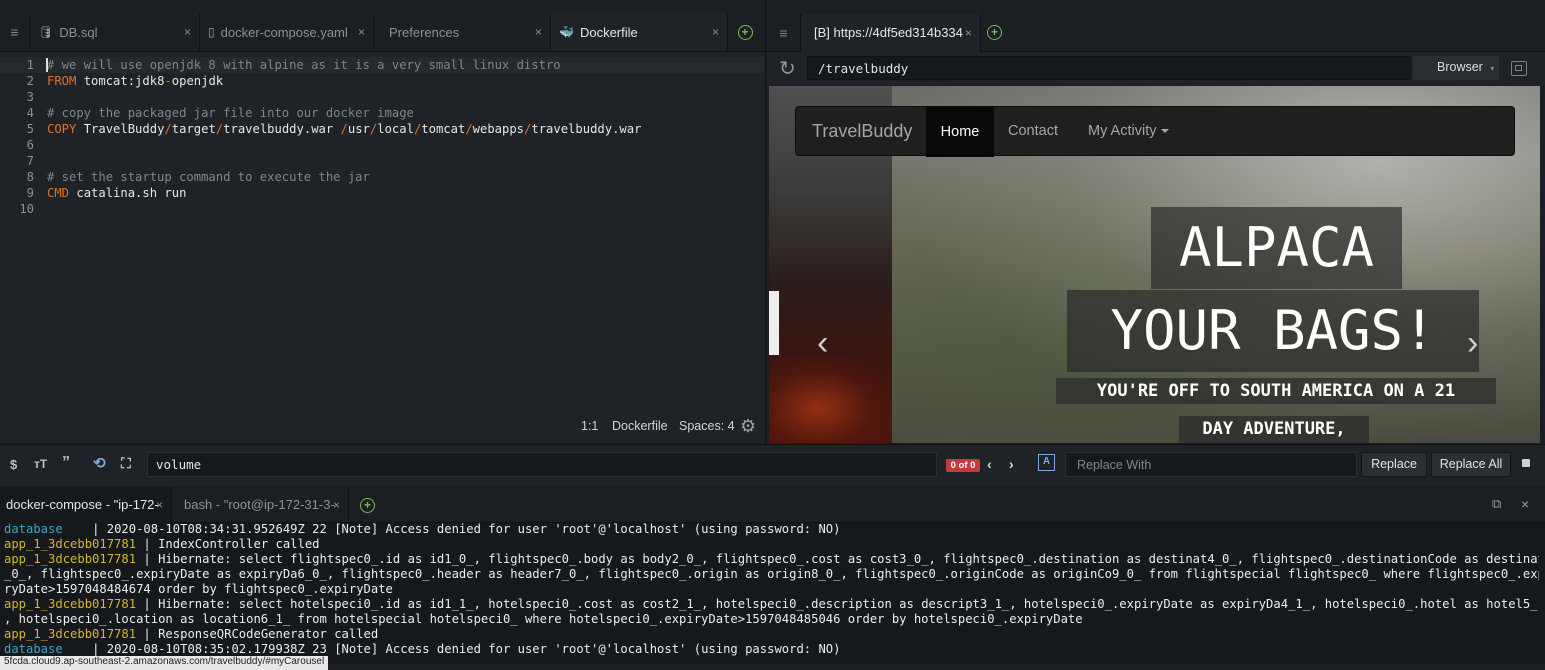  Describe the element at coordinates (30, 193) in the screenshot. I see `line-number: 9` at that location.